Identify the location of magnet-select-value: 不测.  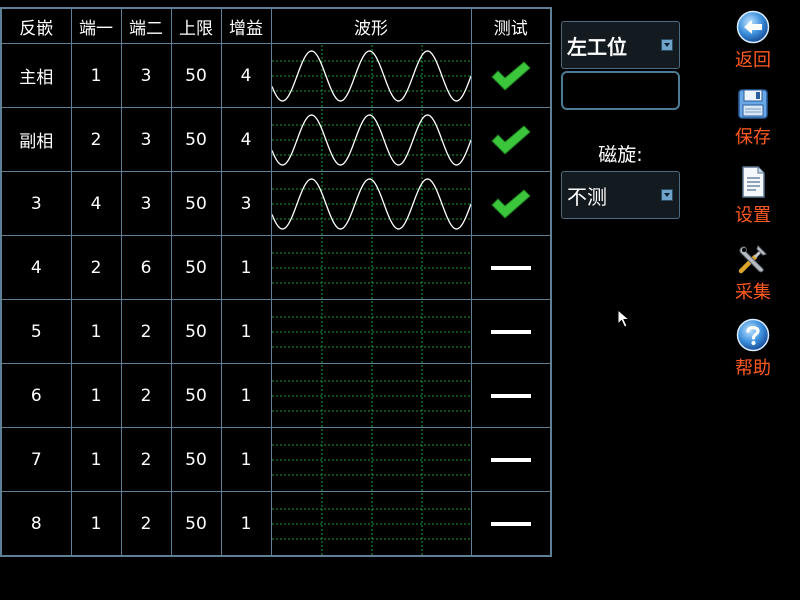
(587, 197).